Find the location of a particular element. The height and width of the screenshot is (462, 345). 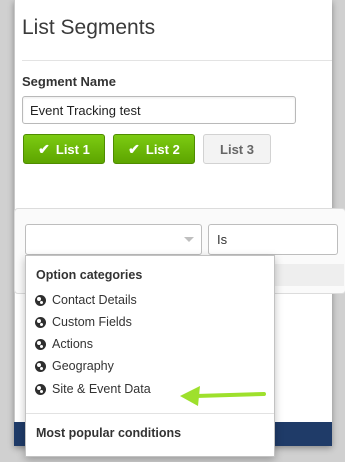

dropdown-item-label: Contact Details is located at coordinates (94, 300).